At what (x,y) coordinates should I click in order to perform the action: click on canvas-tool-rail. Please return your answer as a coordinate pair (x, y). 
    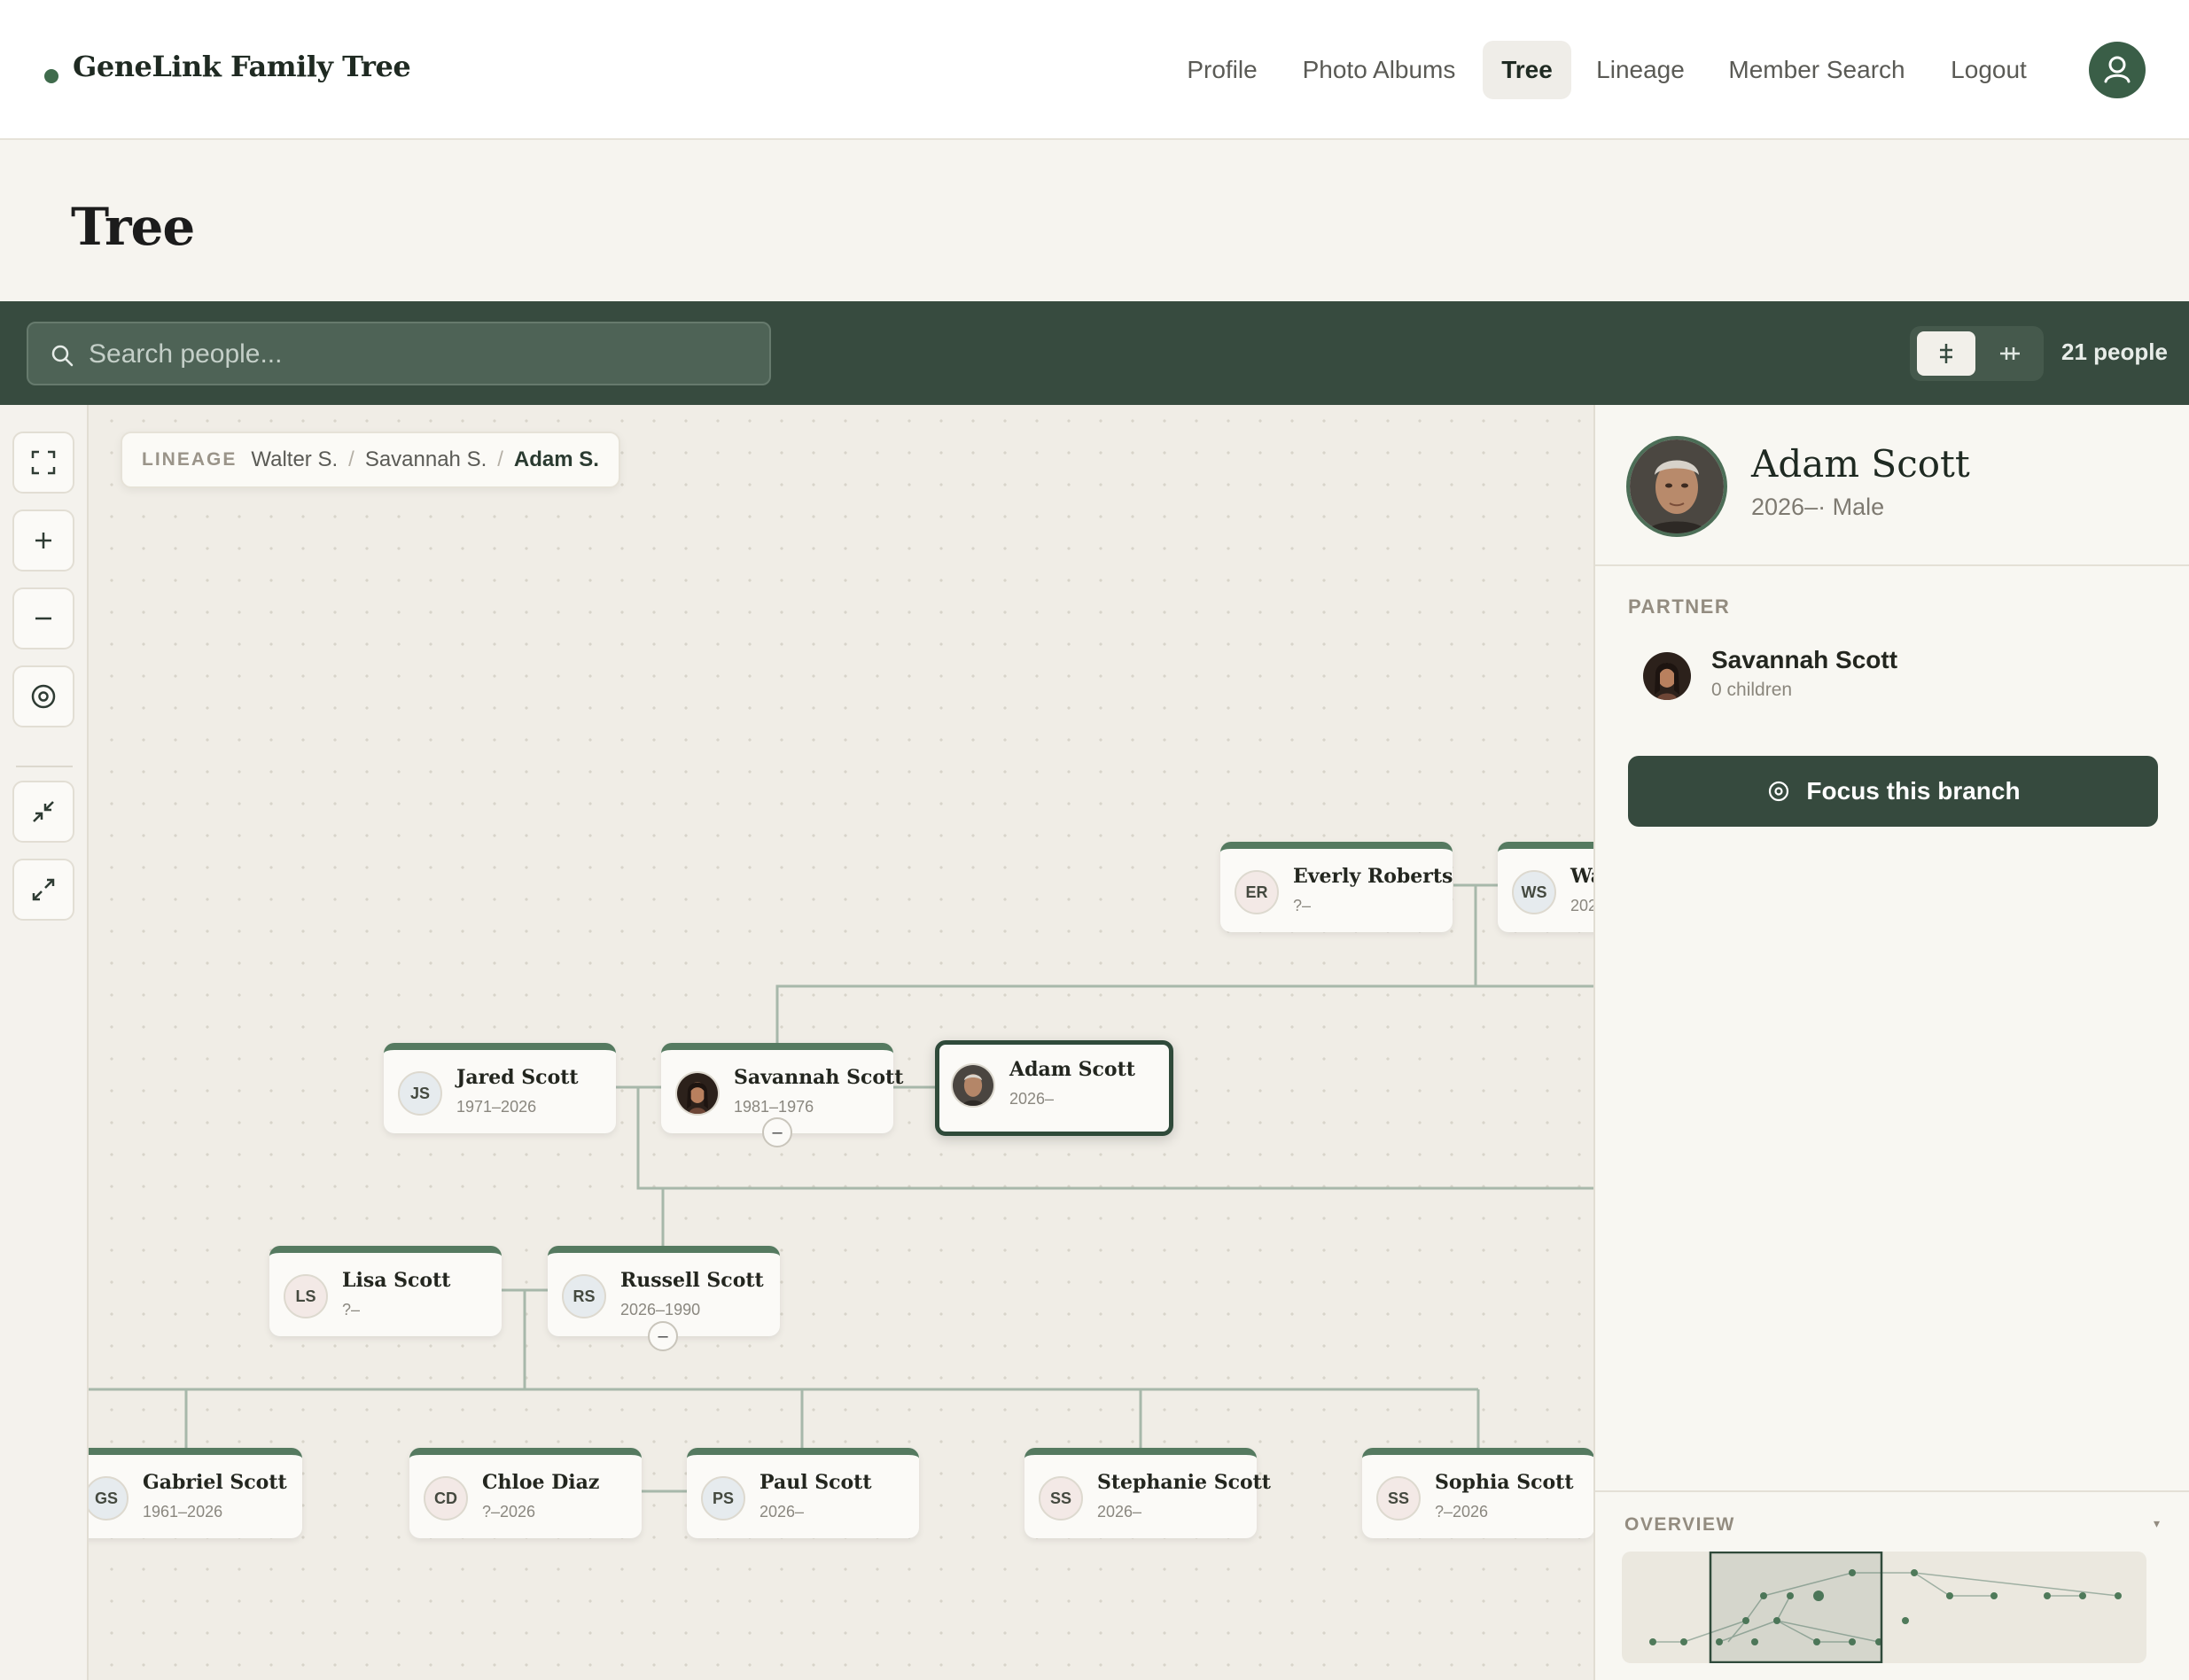
    Looking at the image, I should click on (45, 1042).